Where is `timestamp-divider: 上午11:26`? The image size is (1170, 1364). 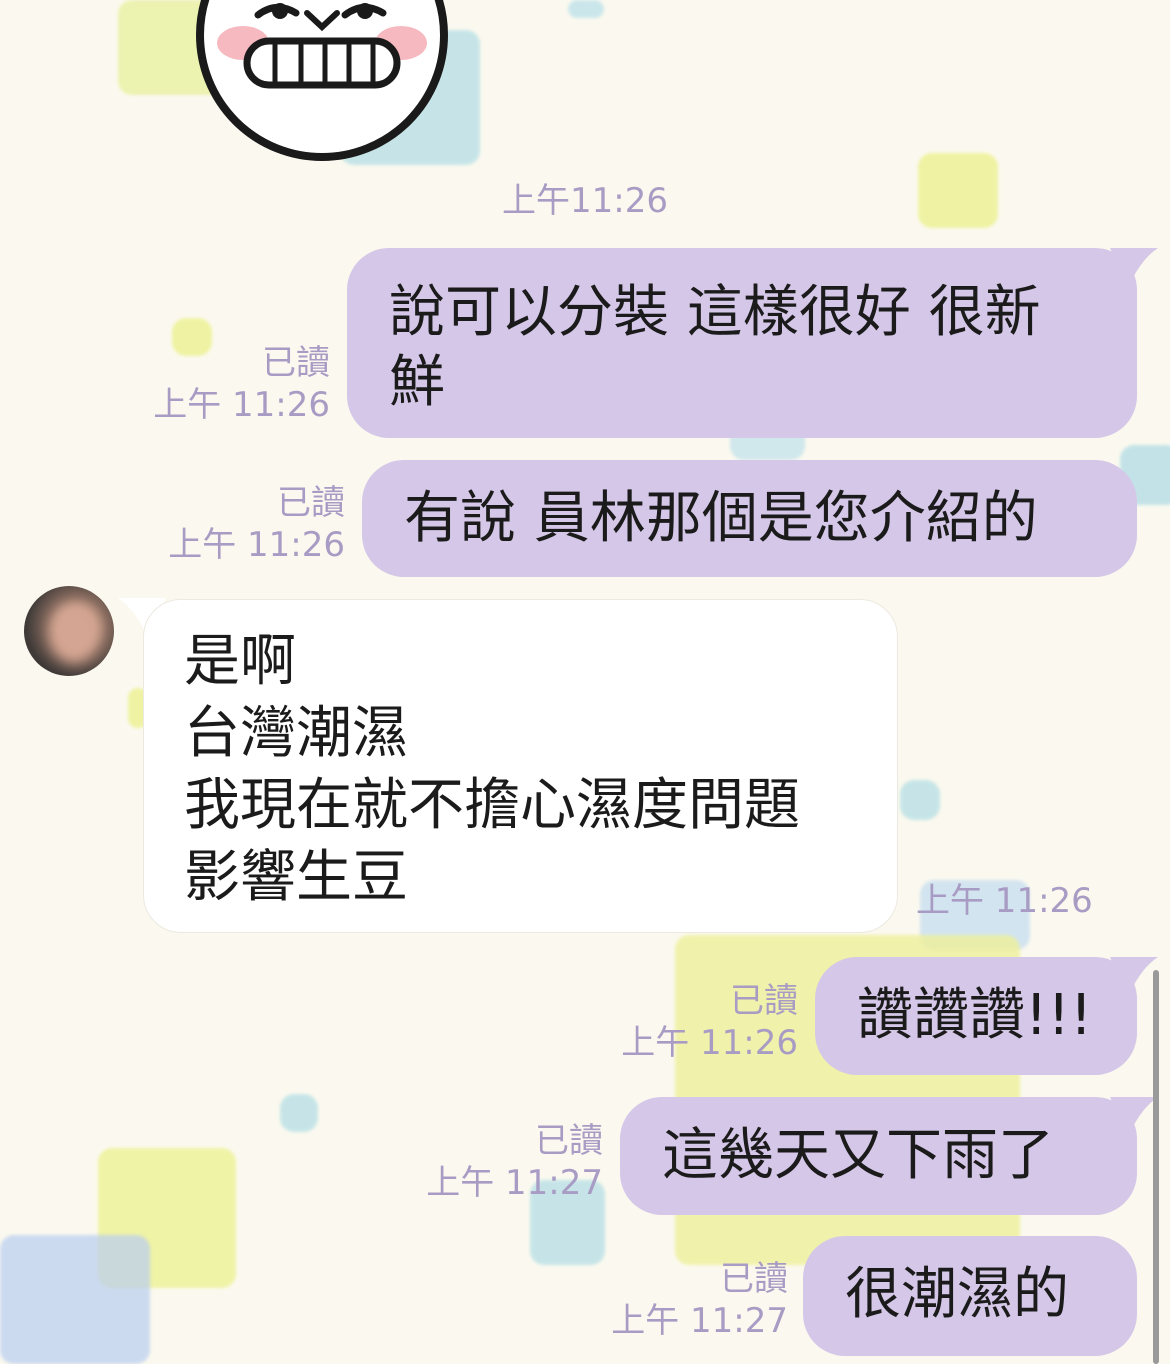 timestamp-divider: 上午11:26 is located at coordinates (585, 201).